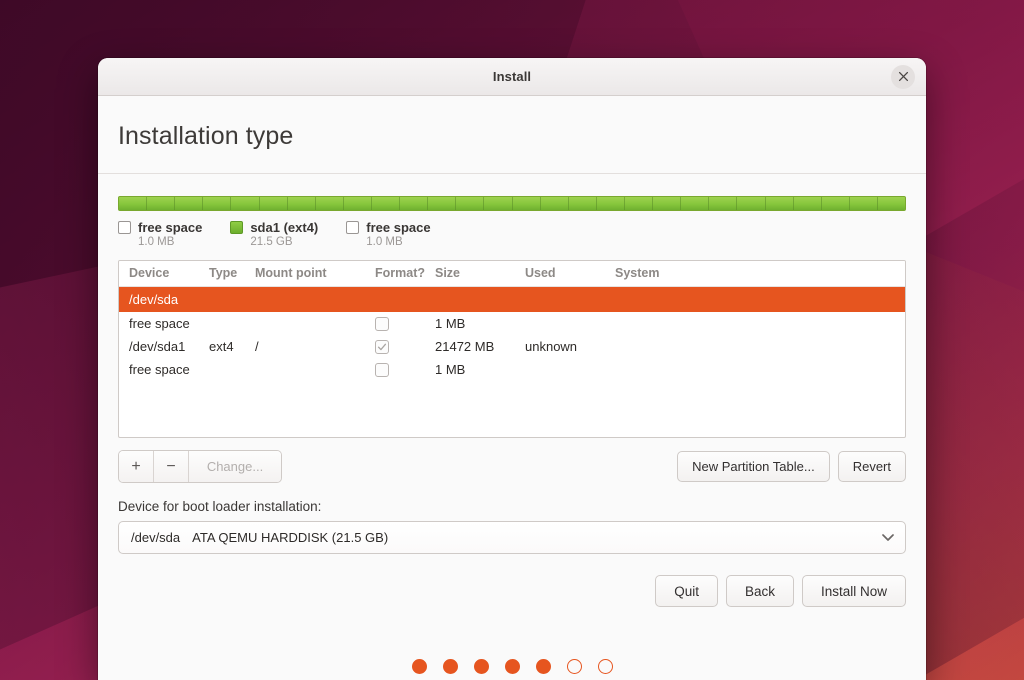  Describe the element at coordinates (156, 537) in the screenshot. I see `bootloader-selected-device: /dev/sda` at that location.